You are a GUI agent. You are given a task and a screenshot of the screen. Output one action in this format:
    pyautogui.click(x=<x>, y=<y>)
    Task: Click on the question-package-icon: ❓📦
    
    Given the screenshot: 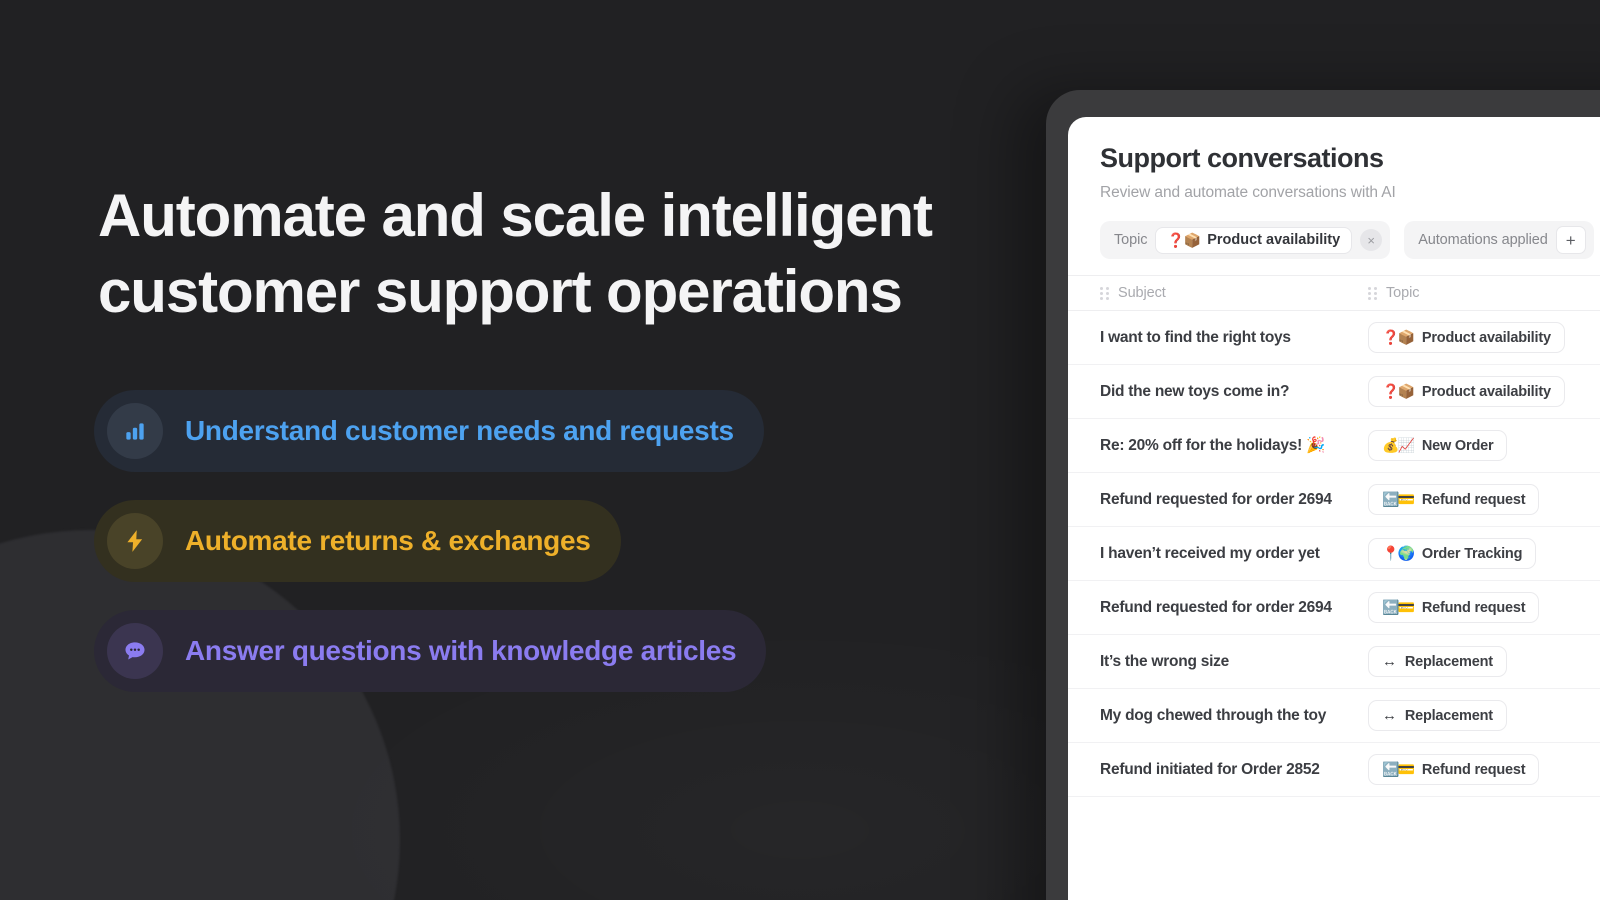 What is the action you would take?
    pyautogui.click(x=1184, y=239)
    